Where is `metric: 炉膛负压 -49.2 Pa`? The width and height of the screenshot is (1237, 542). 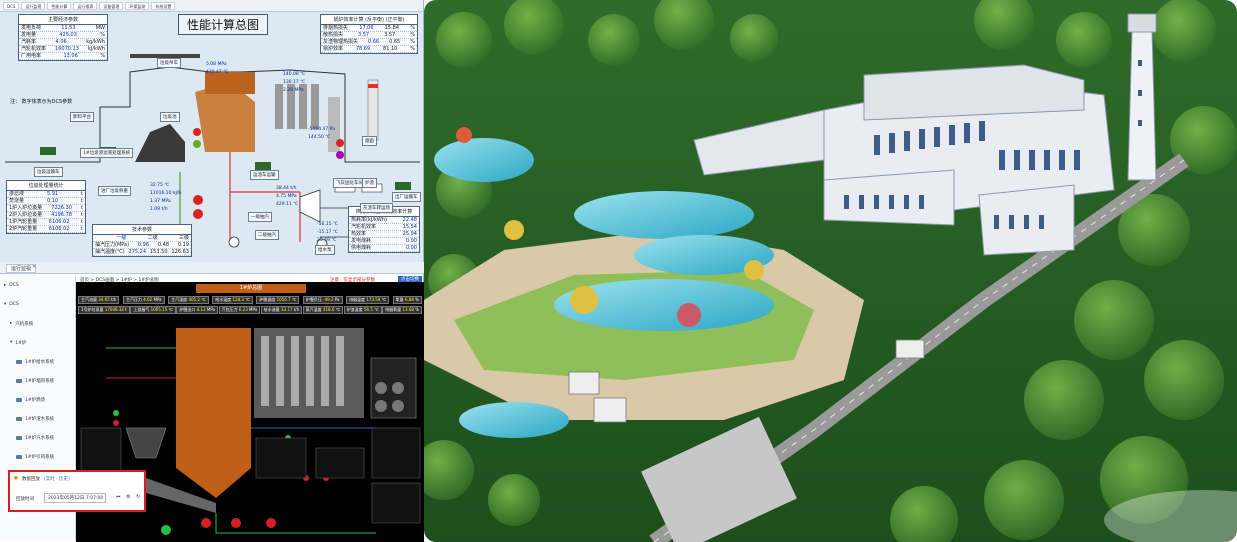 metric: 炉膛负压 -49.2 Pa is located at coordinates (322, 300).